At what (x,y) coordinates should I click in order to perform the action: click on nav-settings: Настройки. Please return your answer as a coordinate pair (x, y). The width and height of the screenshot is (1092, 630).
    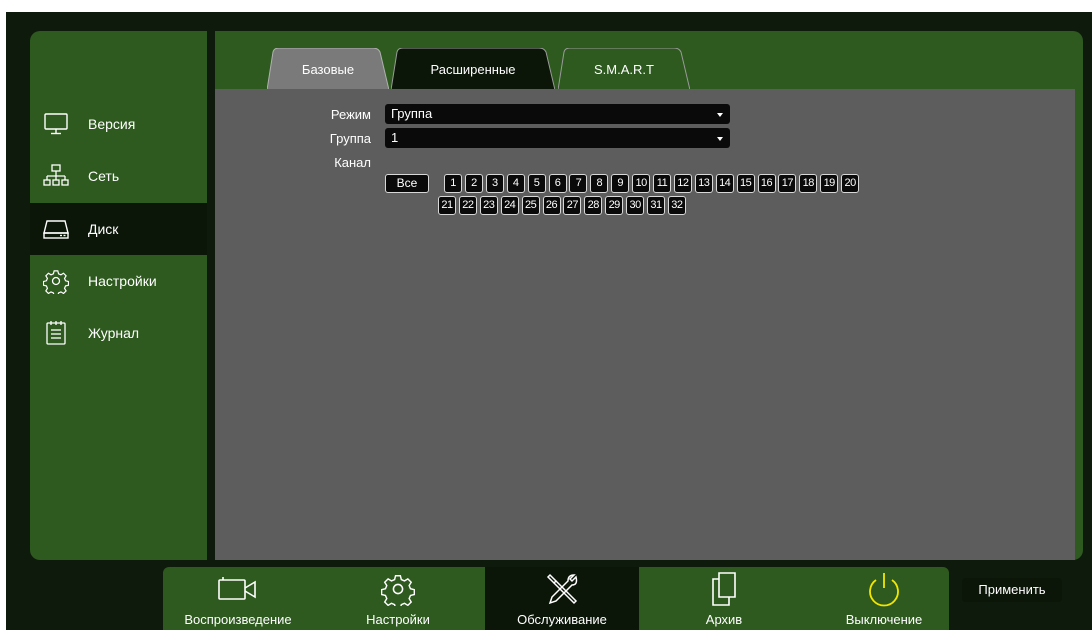
    Looking at the image, I should click on (398, 598).